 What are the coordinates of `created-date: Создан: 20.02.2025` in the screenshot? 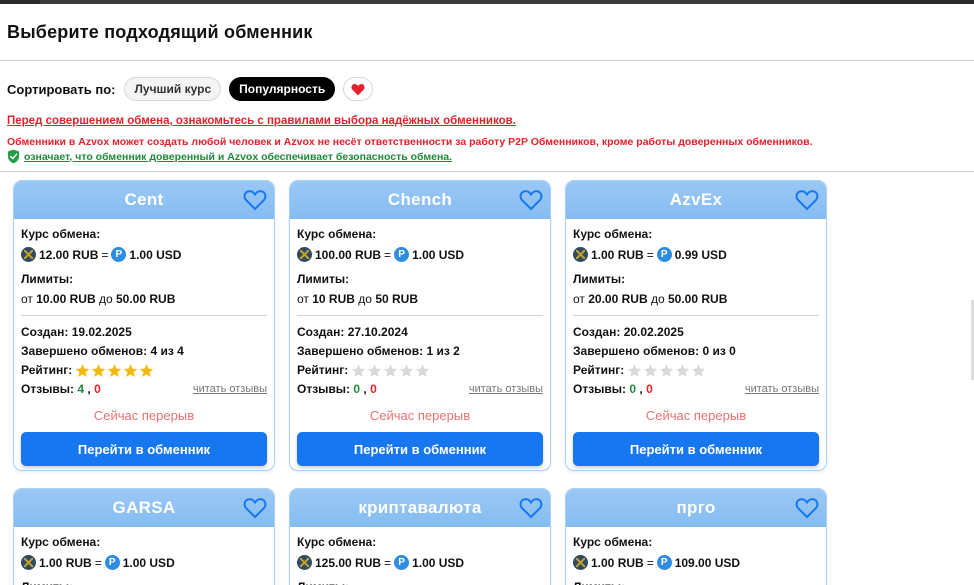 It's located at (628, 332).